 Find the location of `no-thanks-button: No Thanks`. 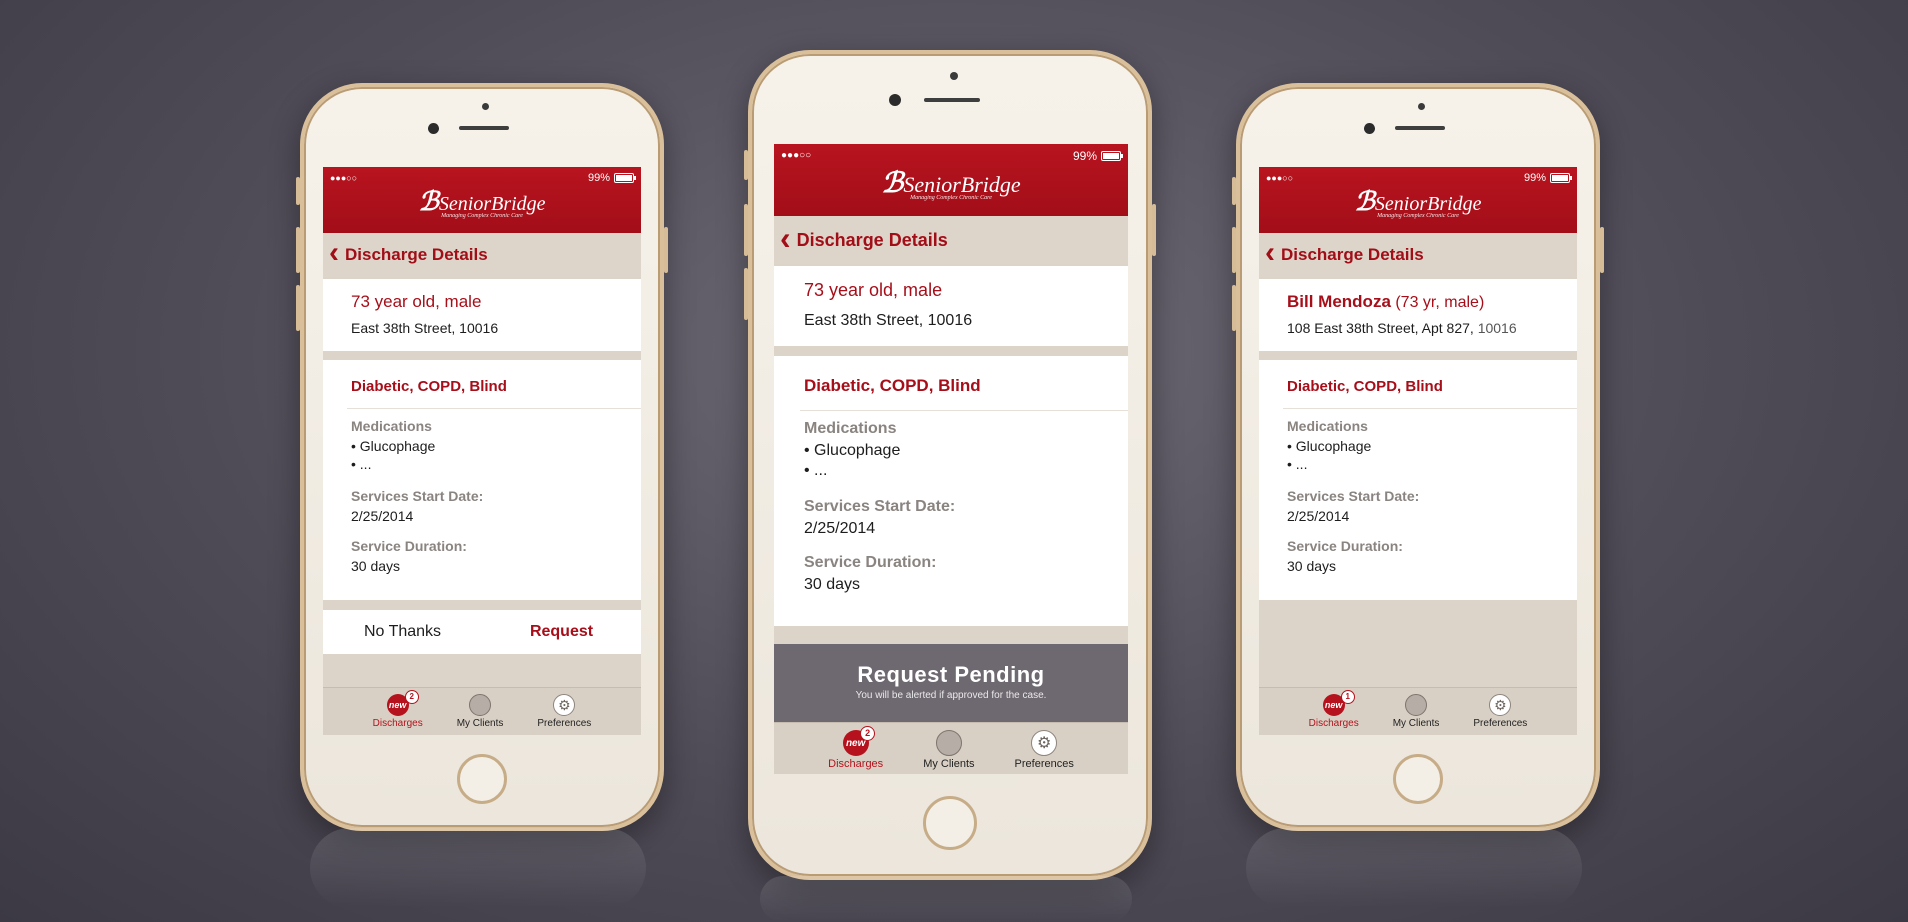

no-thanks-button: No Thanks is located at coordinates (402, 632).